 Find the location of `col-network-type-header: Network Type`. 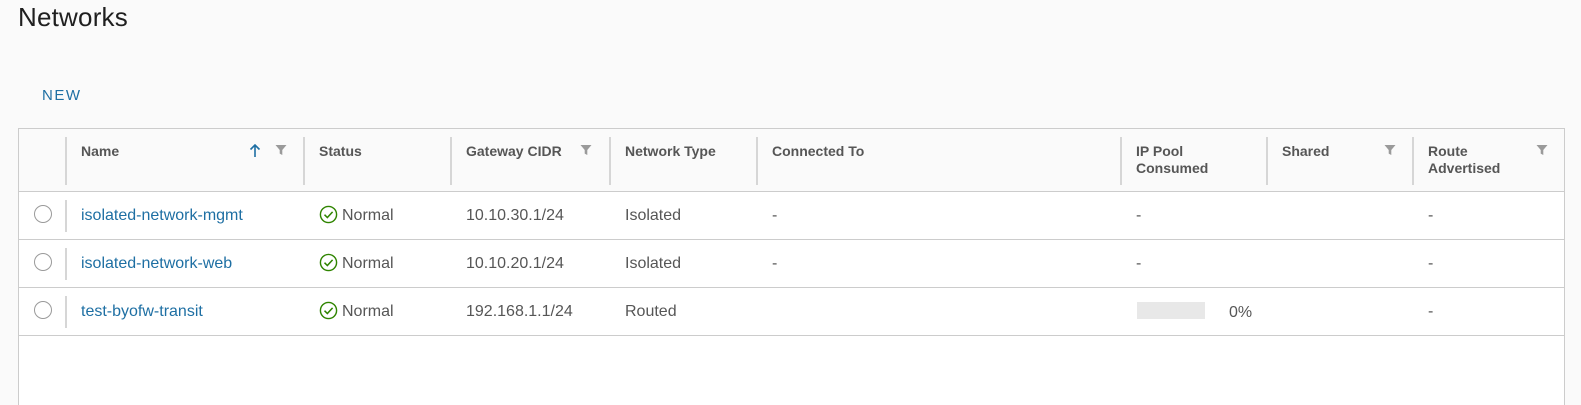

col-network-type-header: Network Type is located at coordinates (684, 160).